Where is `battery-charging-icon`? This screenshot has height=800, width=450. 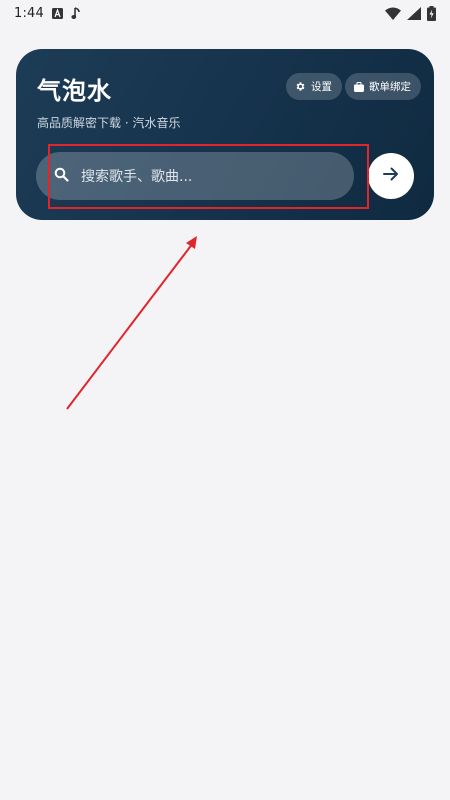
battery-charging-icon is located at coordinates (431, 13).